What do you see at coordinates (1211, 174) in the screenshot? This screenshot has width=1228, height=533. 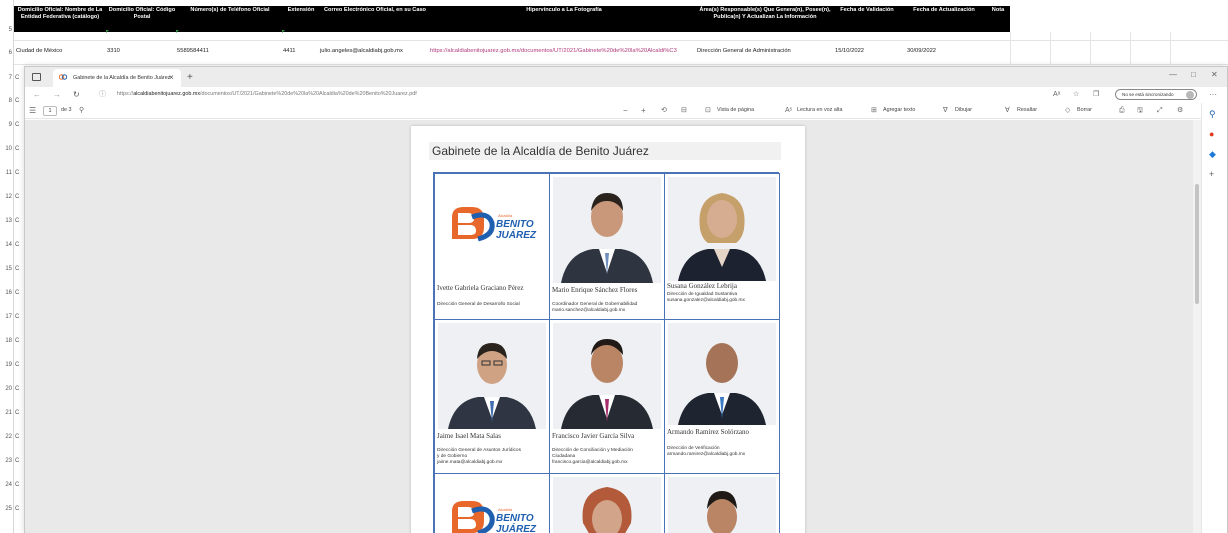 I see `add-sidebar-icon: +` at bounding box center [1211, 174].